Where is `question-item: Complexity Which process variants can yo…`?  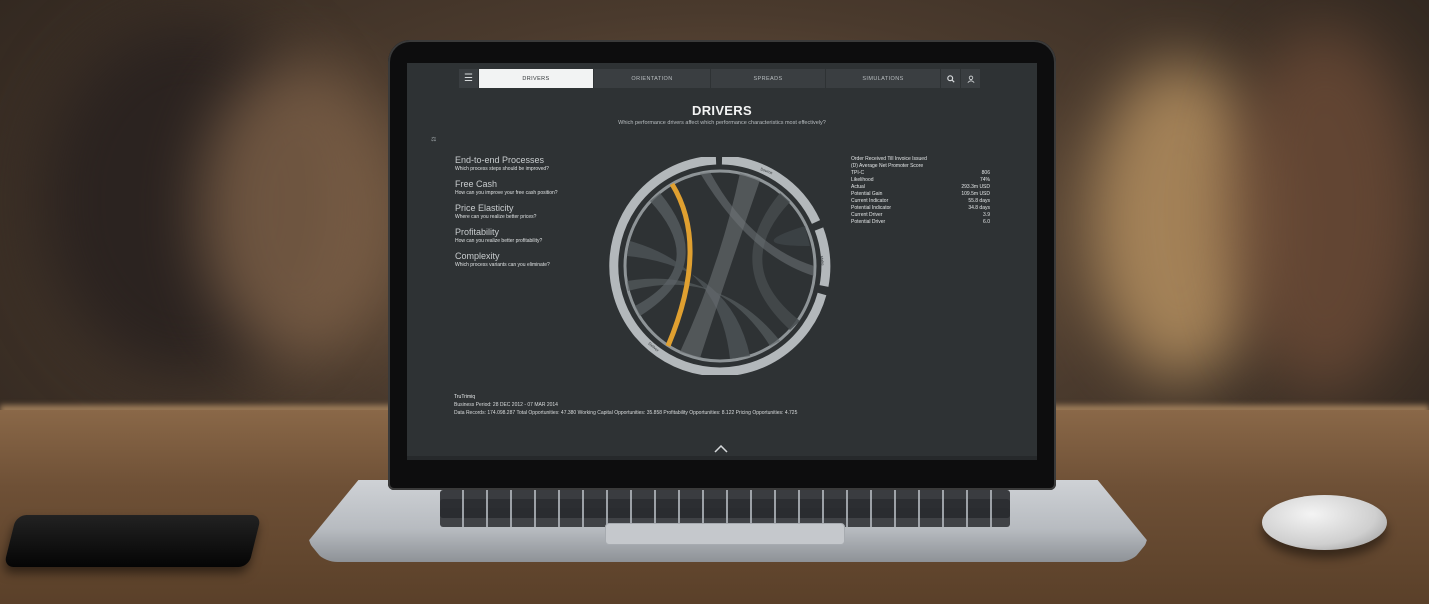
question-item: Complexity Which process variants can yo… is located at coordinates (535, 260).